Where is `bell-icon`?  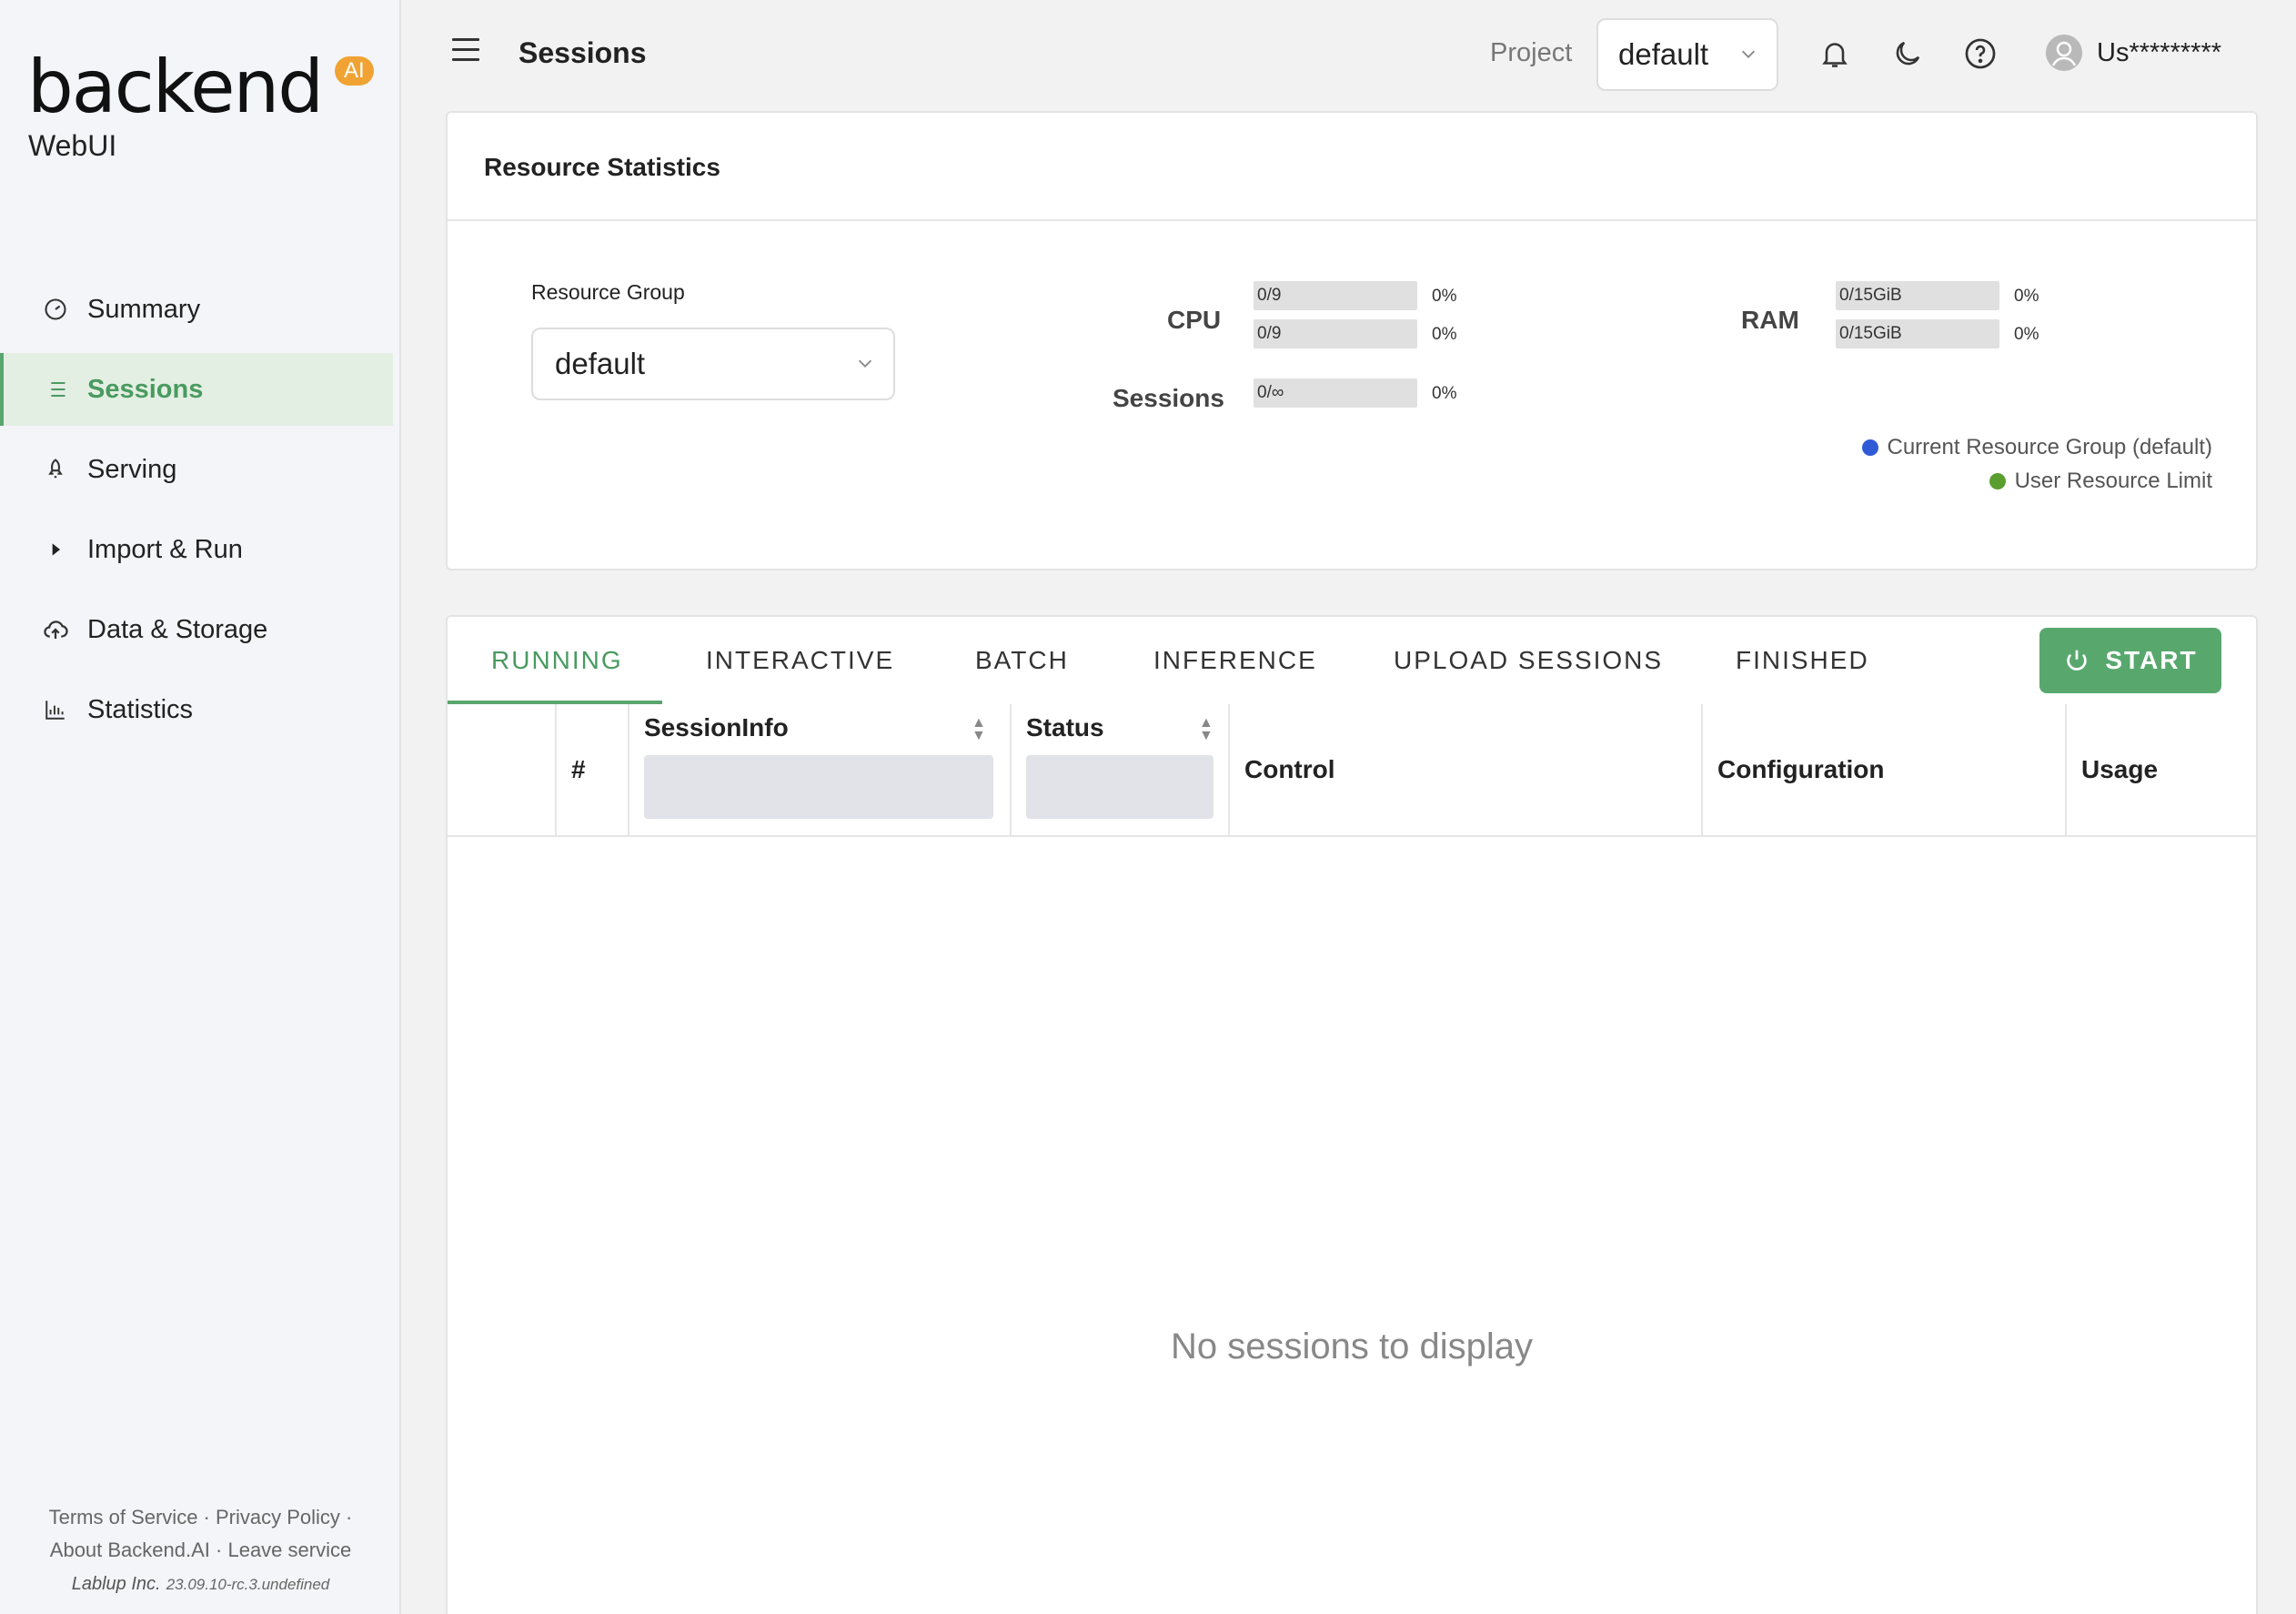
bell-icon is located at coordinates (1835, 54).